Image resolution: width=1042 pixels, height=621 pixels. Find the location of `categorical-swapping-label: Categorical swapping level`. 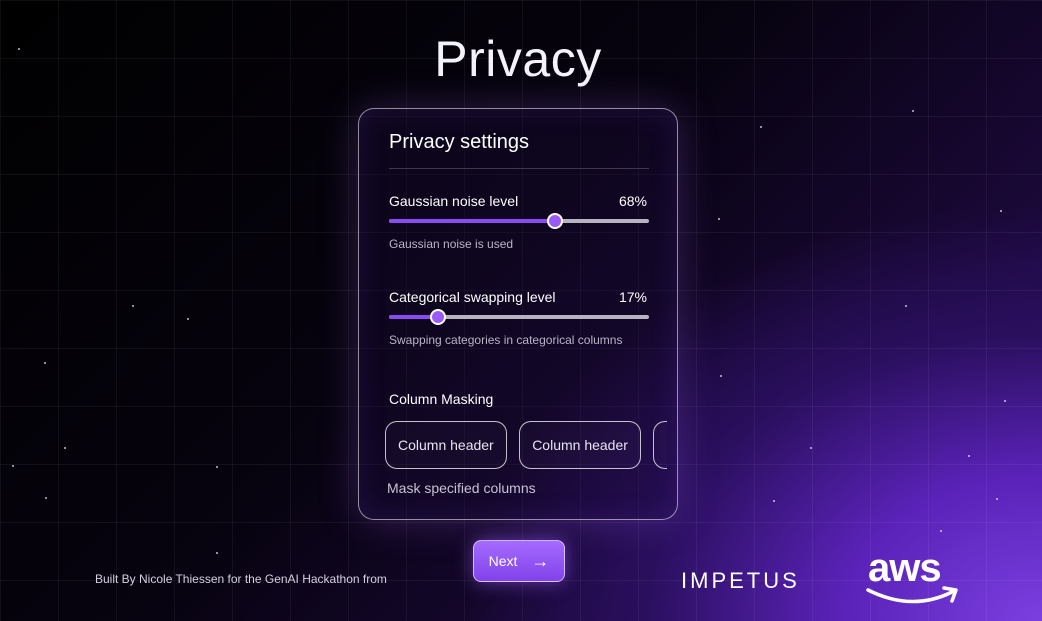

categorical-swapping-label: Categorical swapping level is located at coordinates (472, 297).